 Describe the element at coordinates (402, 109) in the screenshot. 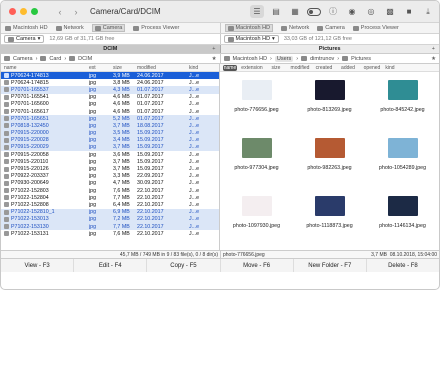

I see `thumbnail-item: photo-845242.jpeg` at that location.